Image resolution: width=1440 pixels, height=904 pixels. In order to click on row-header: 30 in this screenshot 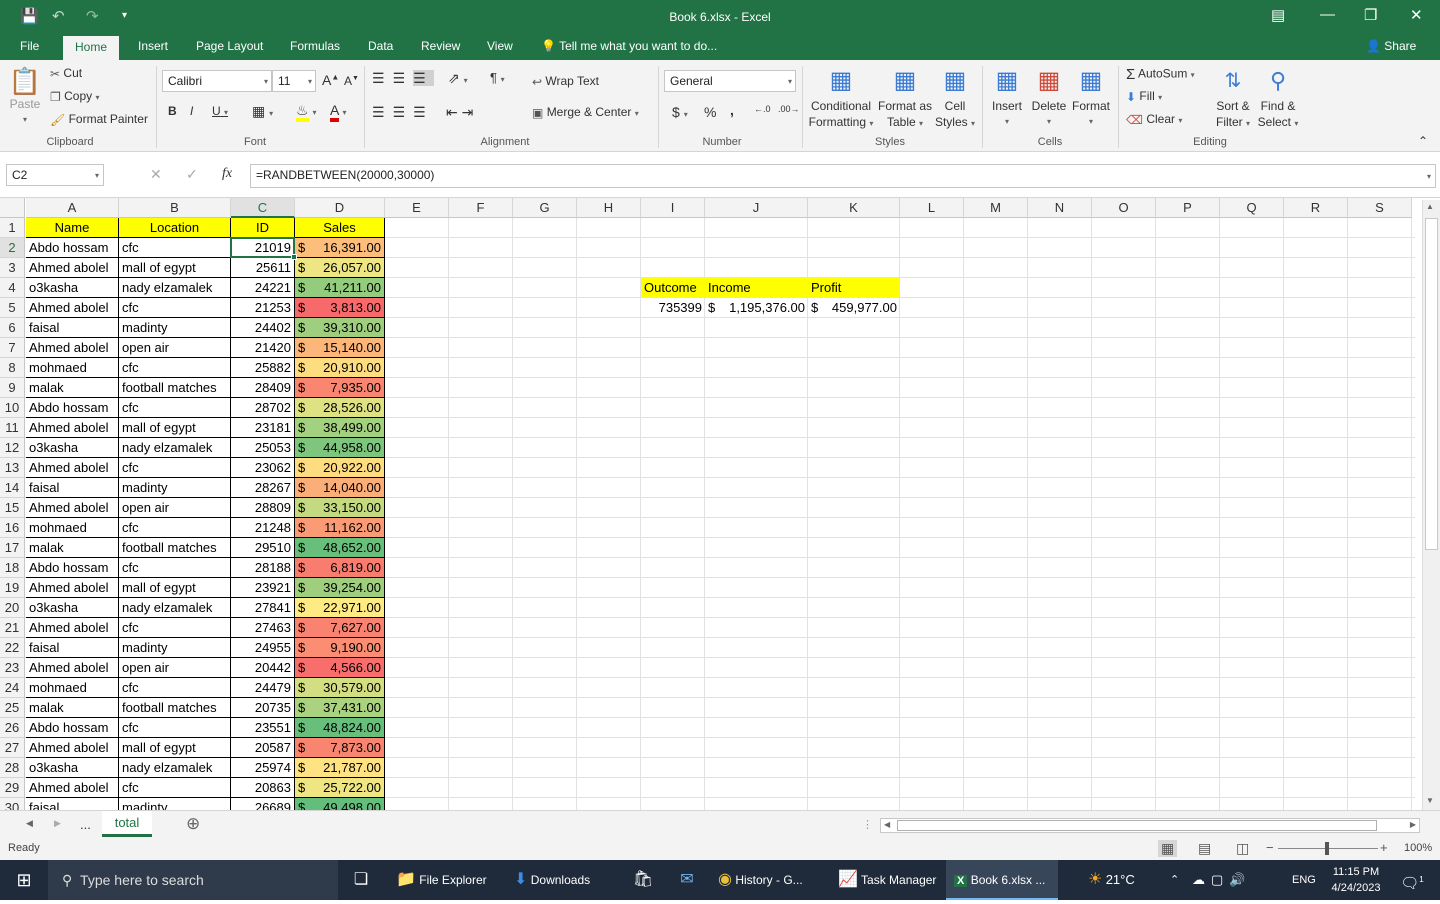, I will do `click(12, 804)`.